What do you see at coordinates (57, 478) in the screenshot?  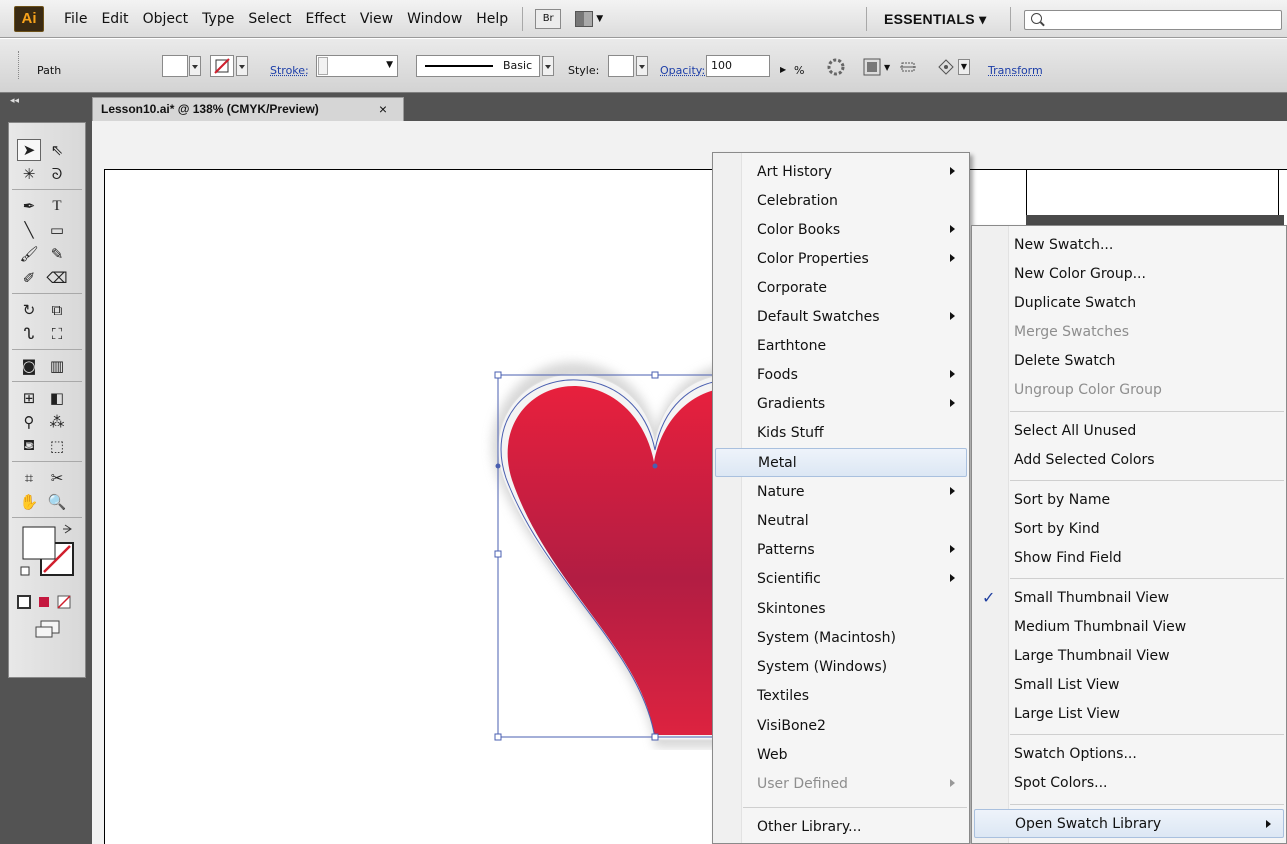 I see `slice-tool-icon: ✂` at bounding box center [57, 478].